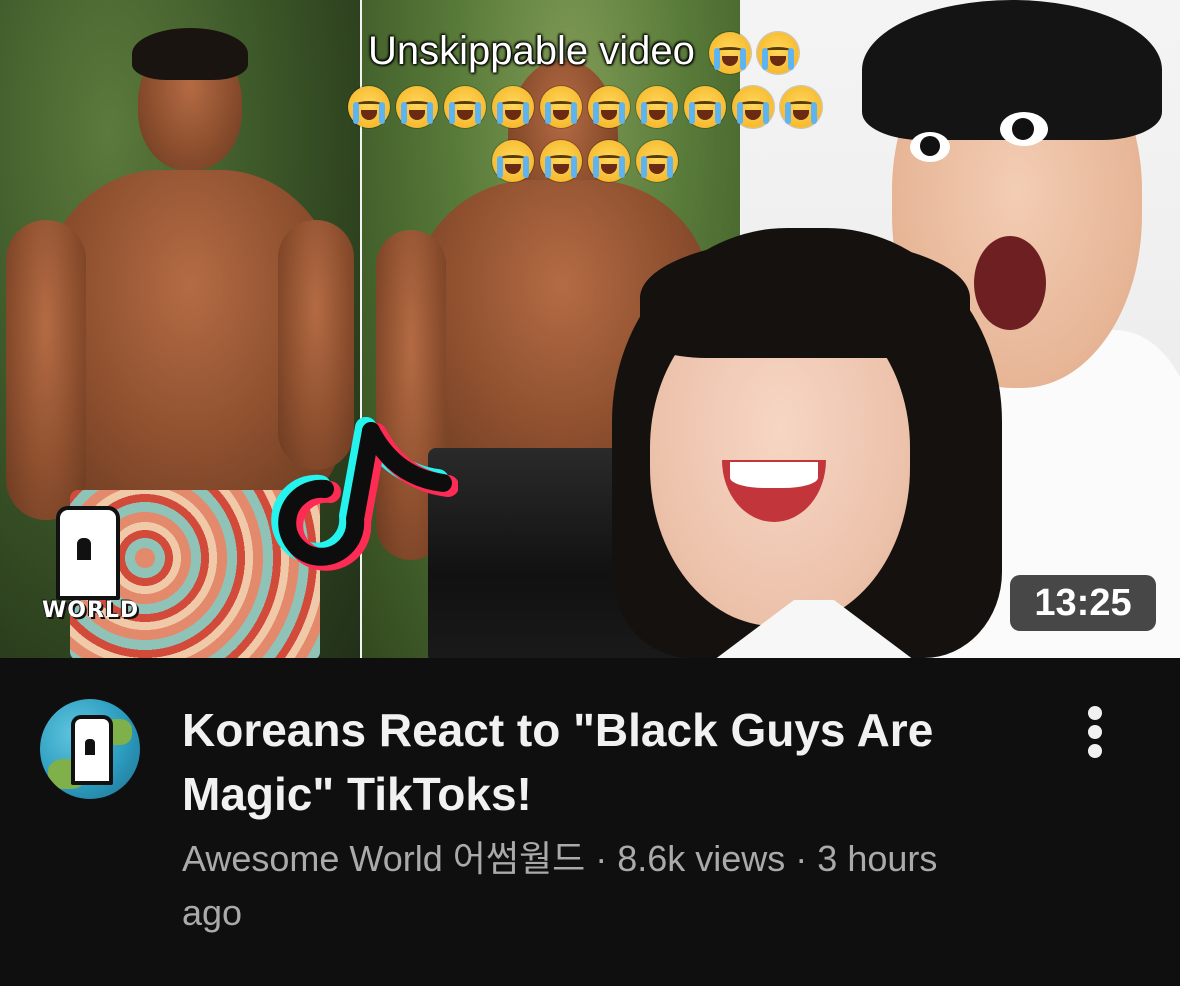 The image size is (1180, 986). What do you see at coordinates (190, 54) in the screenshot?
I see `man-hair` at bounding box center [190, 54].